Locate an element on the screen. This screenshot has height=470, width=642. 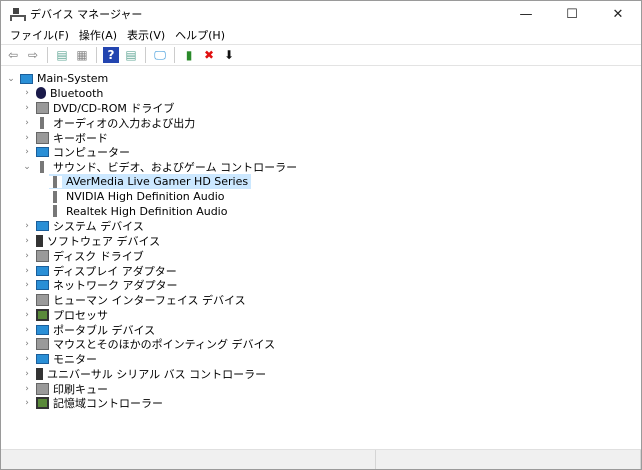
tree-device: AVerMedia Live Gamer HD Series is located at coordinates (150, 182).